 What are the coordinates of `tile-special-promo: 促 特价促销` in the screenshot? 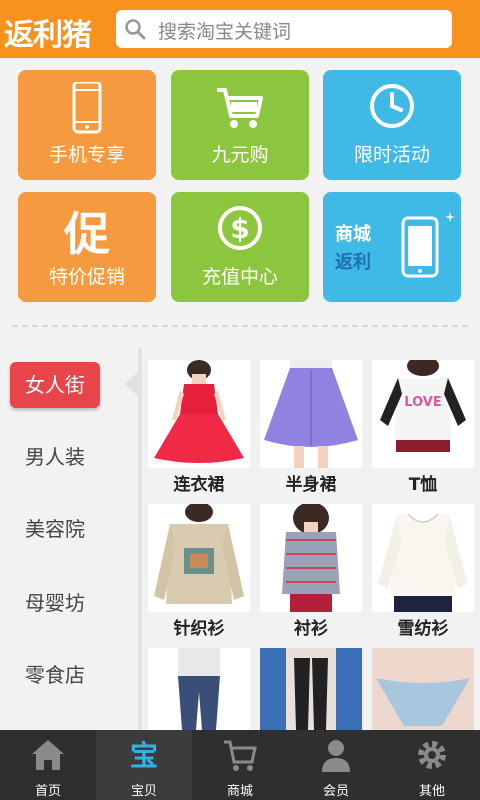 It's located at (87, 247).